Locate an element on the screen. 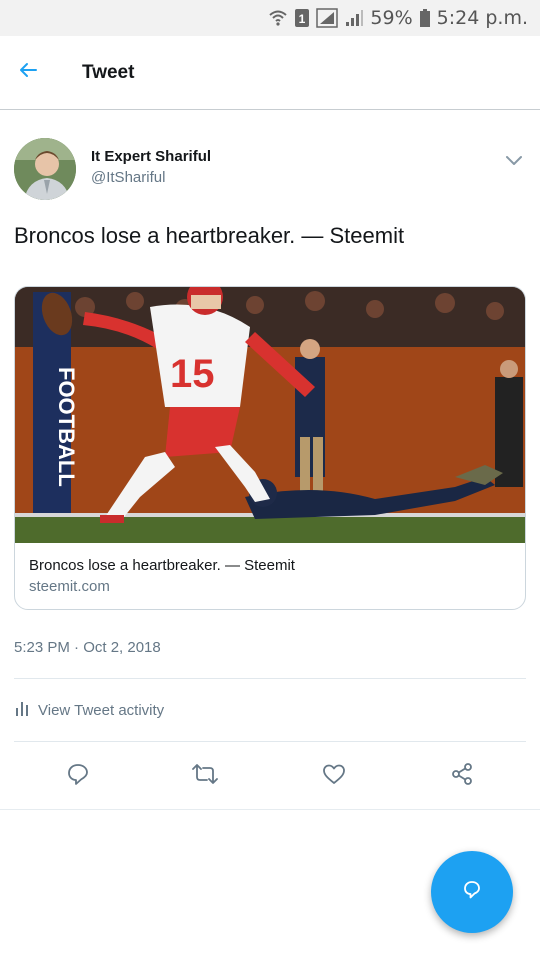 The width and height of the screenshot is (540, 960). share-button is located at coordinates (462, 776).